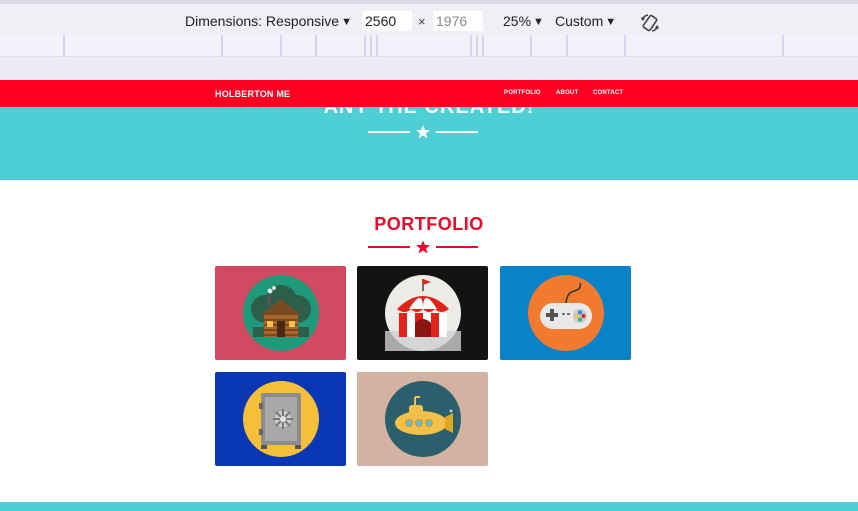 This screenshot has width=858, height=511. Describe the element at coordinates (429, 224) in the screenshot. I see `portfolio-title: PORTFOLIO` at that location.